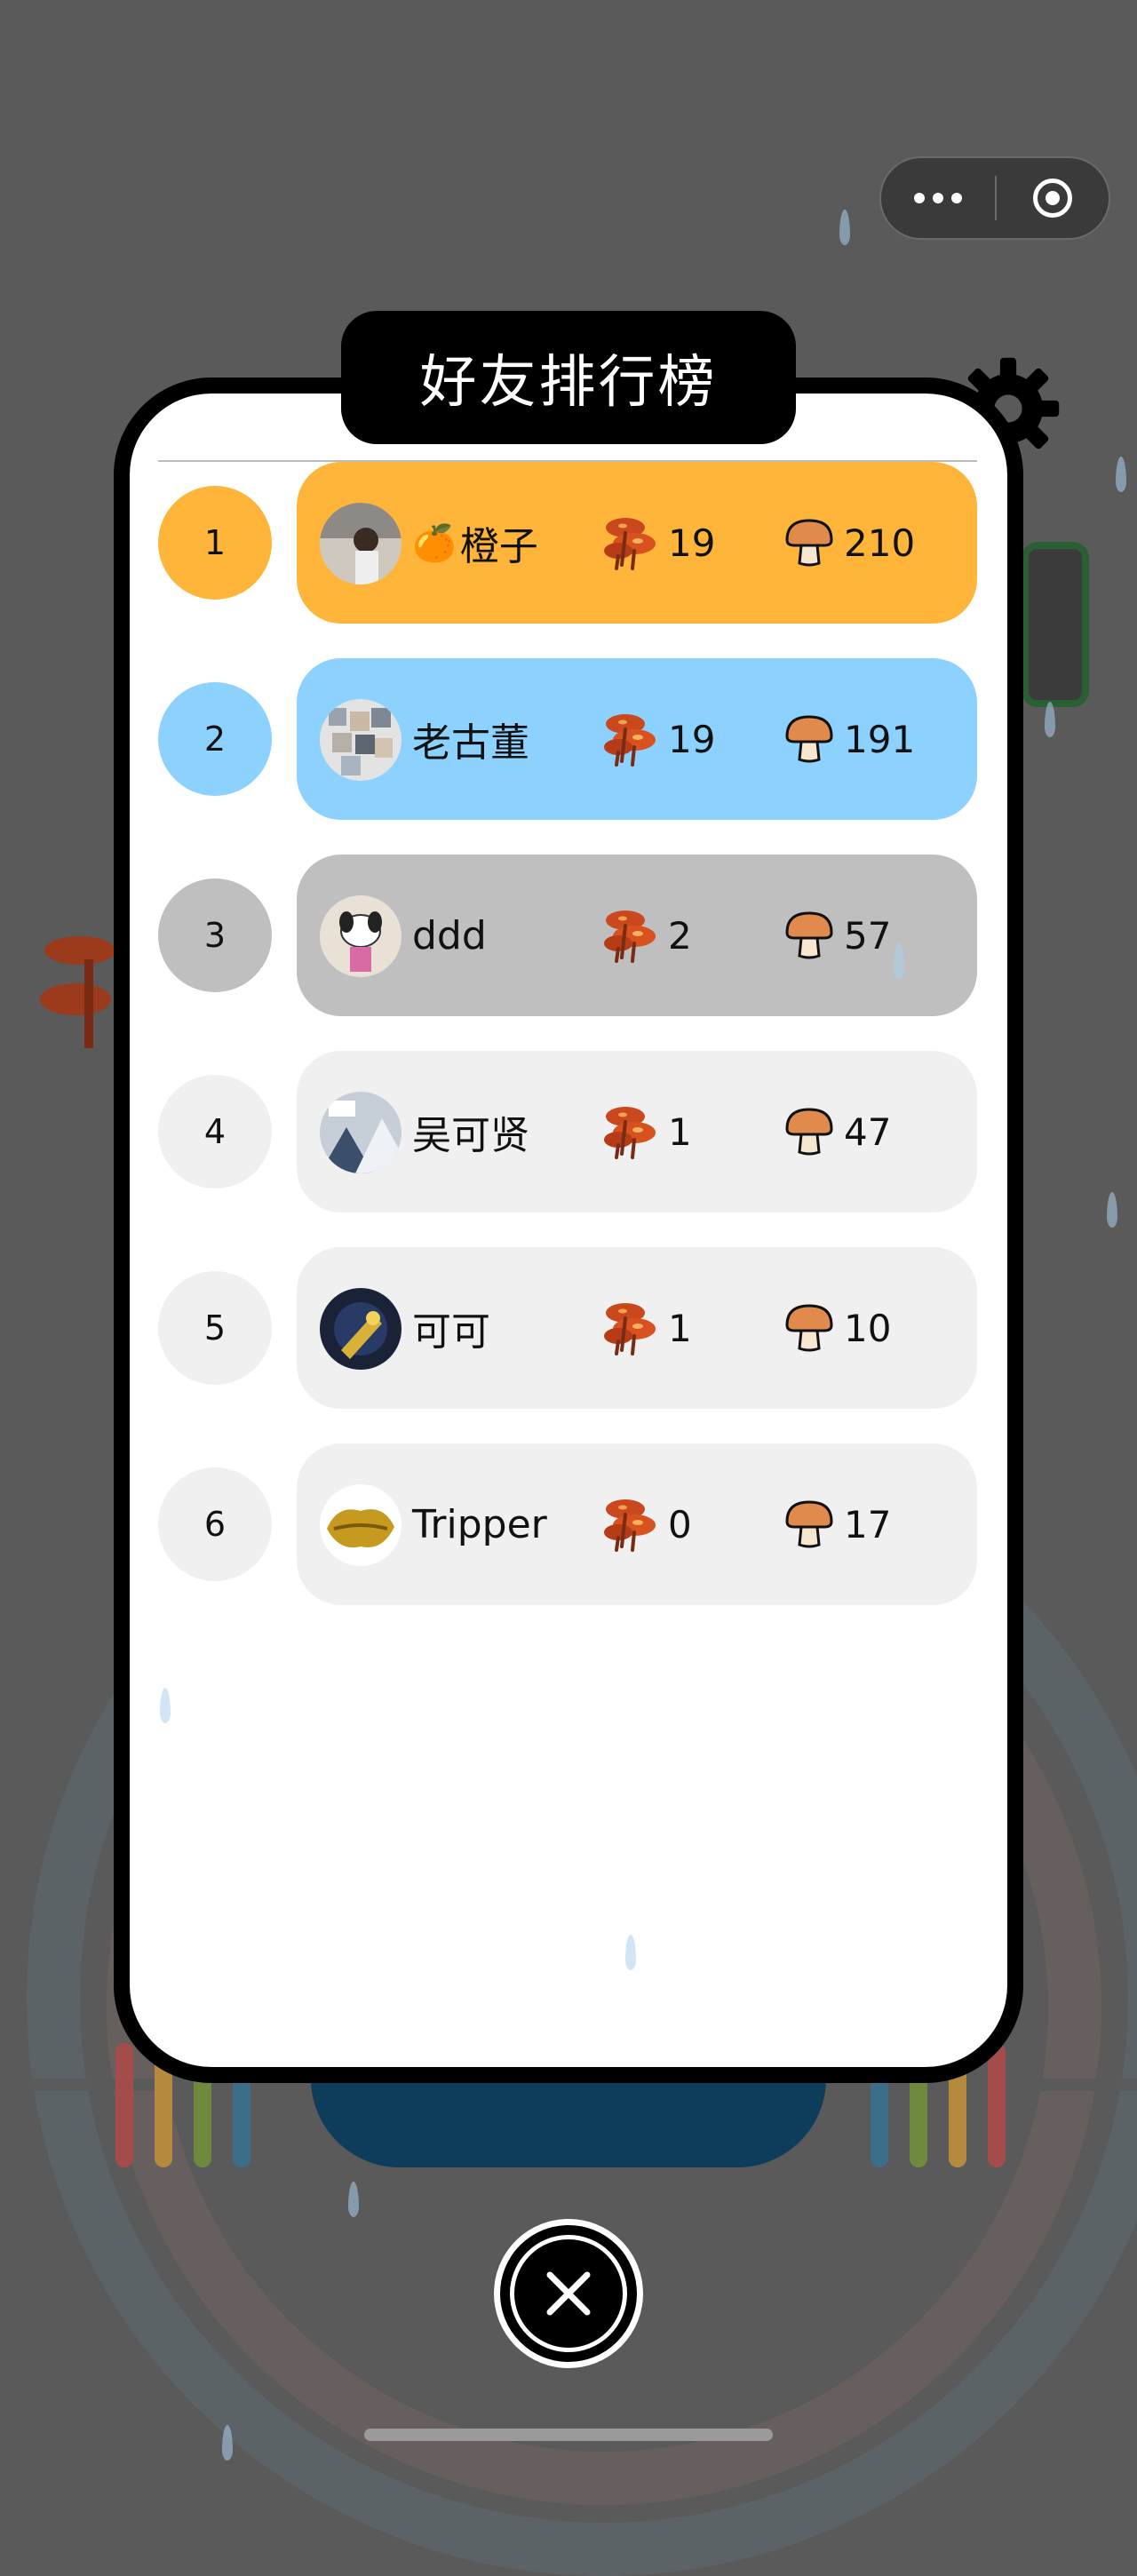 This screenshot has width=1137, height=2576. I want to click on player-card: Tripper 0 17, so click(637, 1524).